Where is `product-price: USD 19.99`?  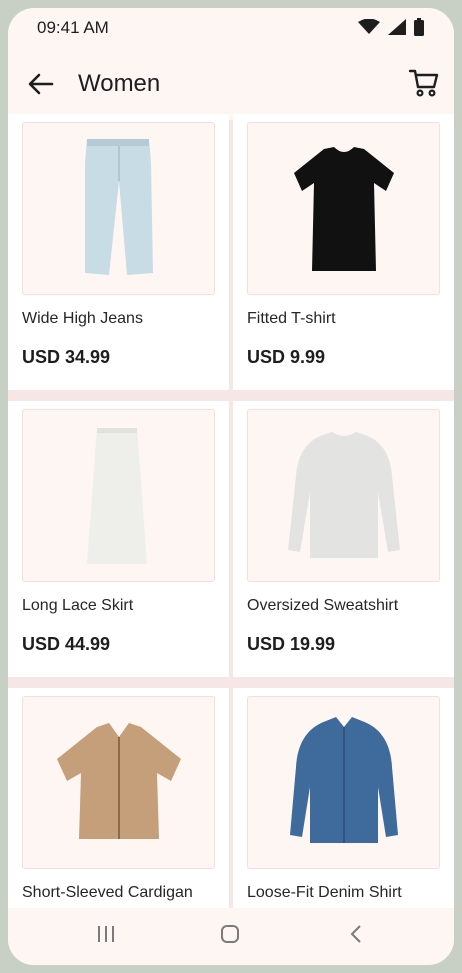 product-price: USD 19.99 is located at coordinates (291, 644).